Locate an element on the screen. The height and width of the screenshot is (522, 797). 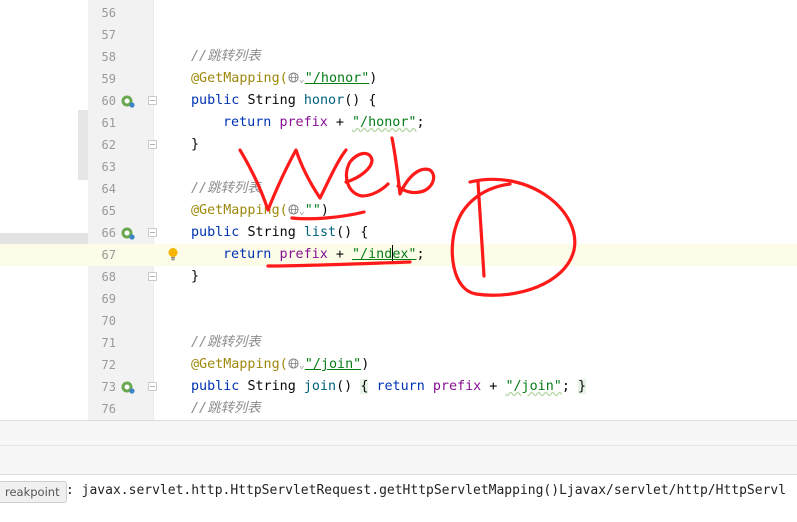
line-number: 64 is located at coordinates (108, 189).